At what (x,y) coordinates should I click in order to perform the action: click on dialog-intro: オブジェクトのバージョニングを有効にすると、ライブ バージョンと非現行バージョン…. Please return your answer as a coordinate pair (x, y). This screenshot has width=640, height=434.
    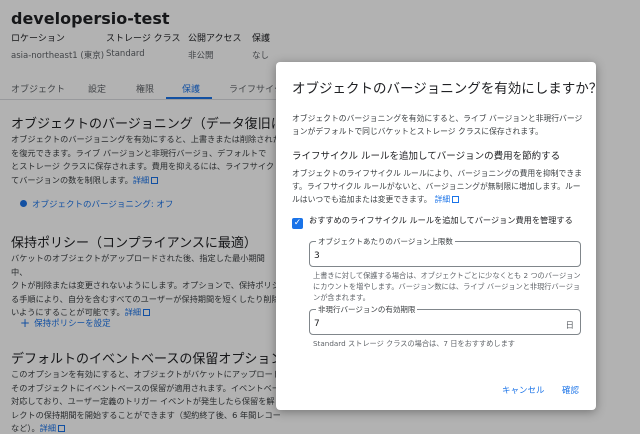
    Looking at the image, I should click on (437, 125).